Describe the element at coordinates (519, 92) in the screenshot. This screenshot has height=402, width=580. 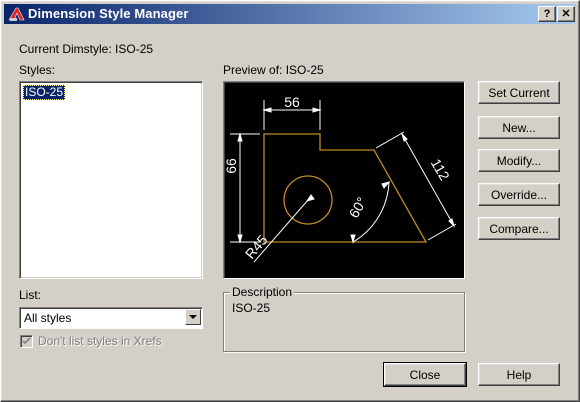
I see `set-current-button: Set Current` at that location.